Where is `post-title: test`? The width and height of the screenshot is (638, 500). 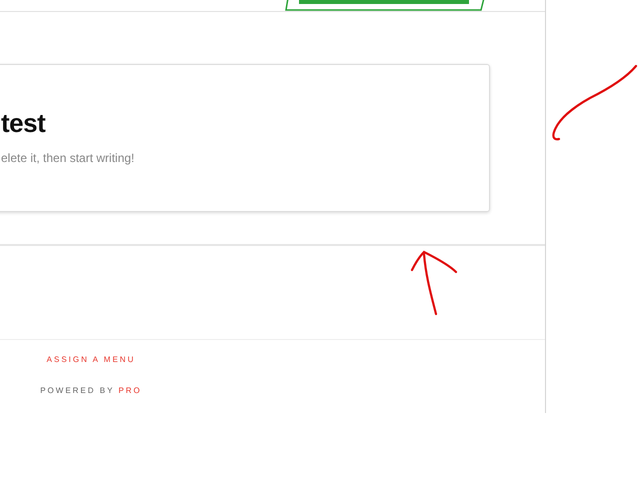 post-title: test is located at coordinates (23, 123).